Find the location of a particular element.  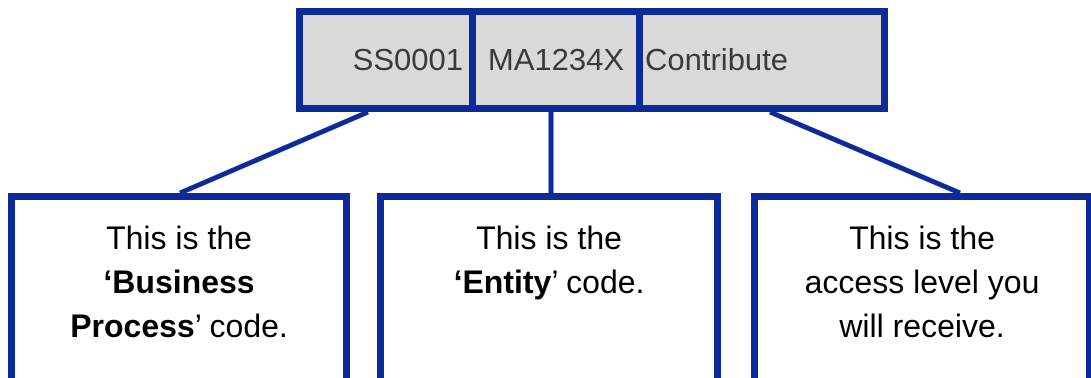

box-bold-term: ‘Entity is located at coordinates (502, 282).